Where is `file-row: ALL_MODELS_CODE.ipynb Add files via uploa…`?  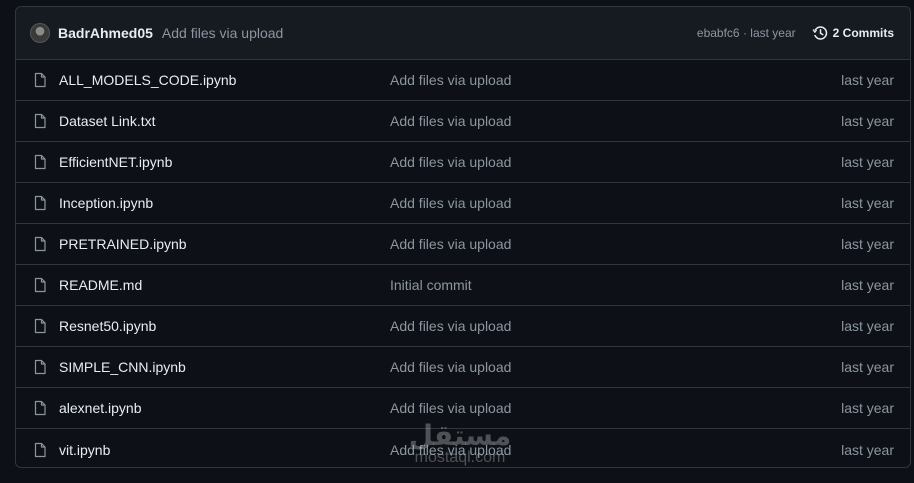 file-row: ALL_MODELS_CODE.ipynb Add files via uploa… is located at coordinates (463, 80).